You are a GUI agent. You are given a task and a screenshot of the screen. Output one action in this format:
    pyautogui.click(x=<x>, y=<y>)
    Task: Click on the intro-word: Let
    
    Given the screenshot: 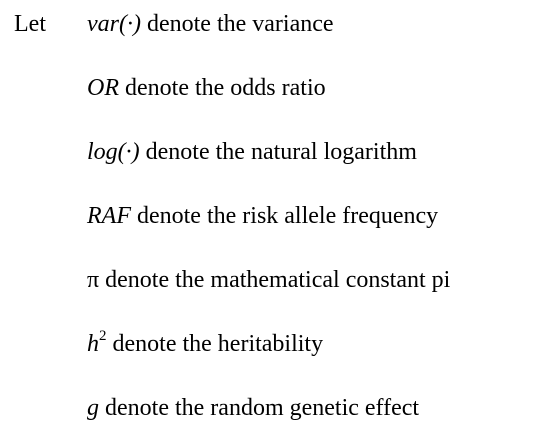 What is the action you would take?
    pyautogui.click(x=30, y=24)
    